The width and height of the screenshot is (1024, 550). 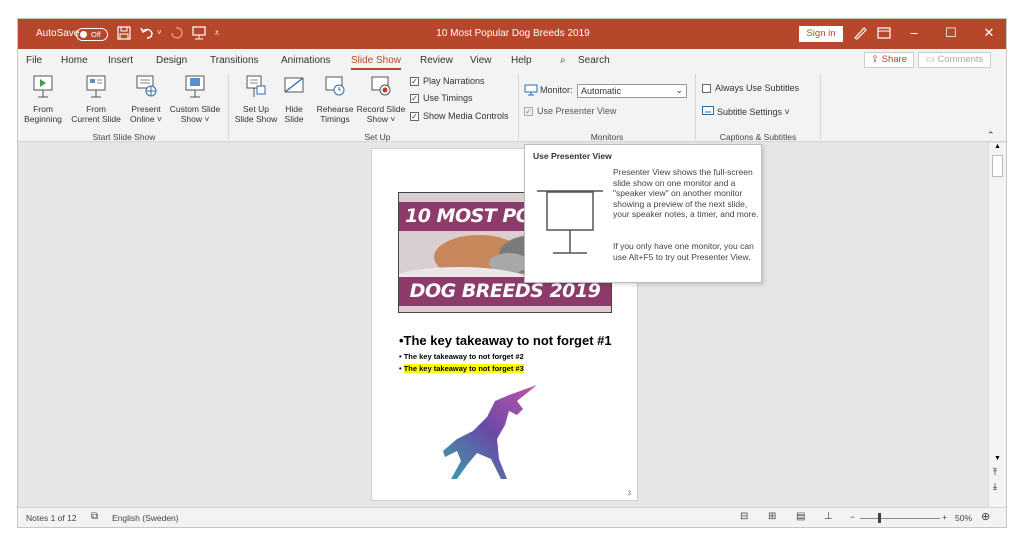 What do you see at coordinates (960, 59) in the screenshot?
I see `comments-label: Comments` at bounding box center [960, 59].